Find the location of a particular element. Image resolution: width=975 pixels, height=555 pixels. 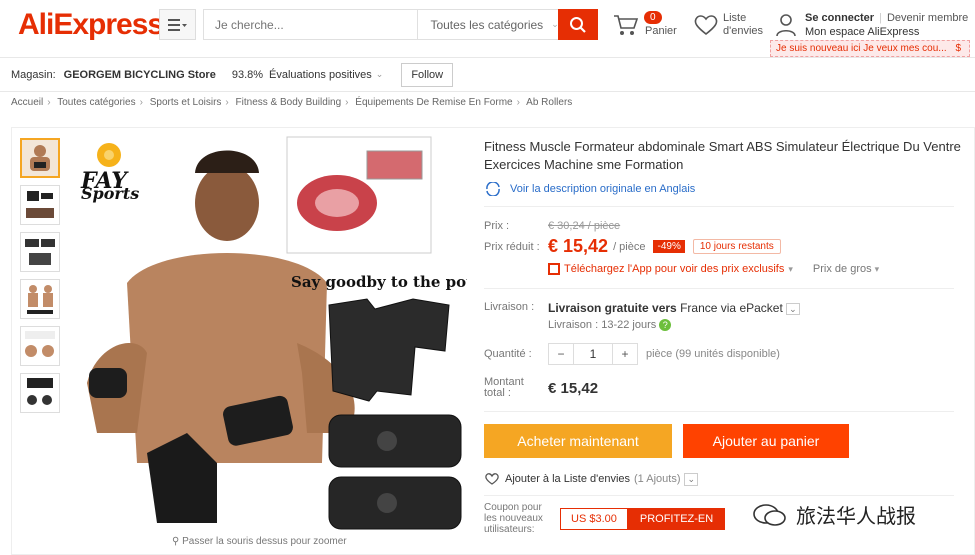

heart-add-icon is located at coordinates (492, 479).